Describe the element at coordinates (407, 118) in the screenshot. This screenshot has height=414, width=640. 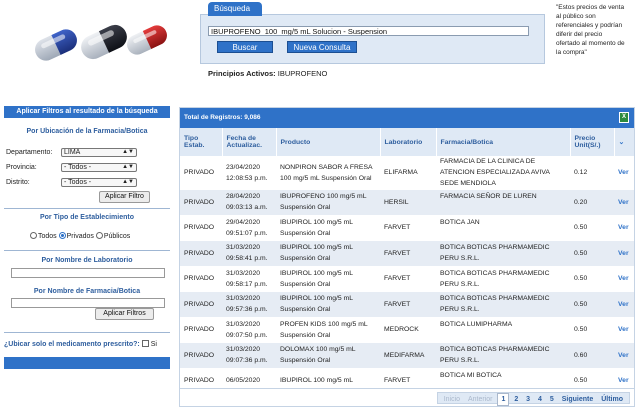
I see `results-header: Total de Registros: 9,086 X` at that location.